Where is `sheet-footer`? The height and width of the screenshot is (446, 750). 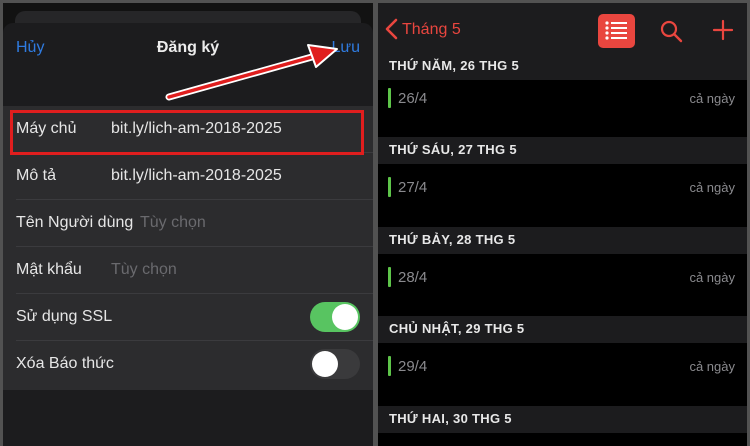 sheet-footer is located at coordinates (188, 418).